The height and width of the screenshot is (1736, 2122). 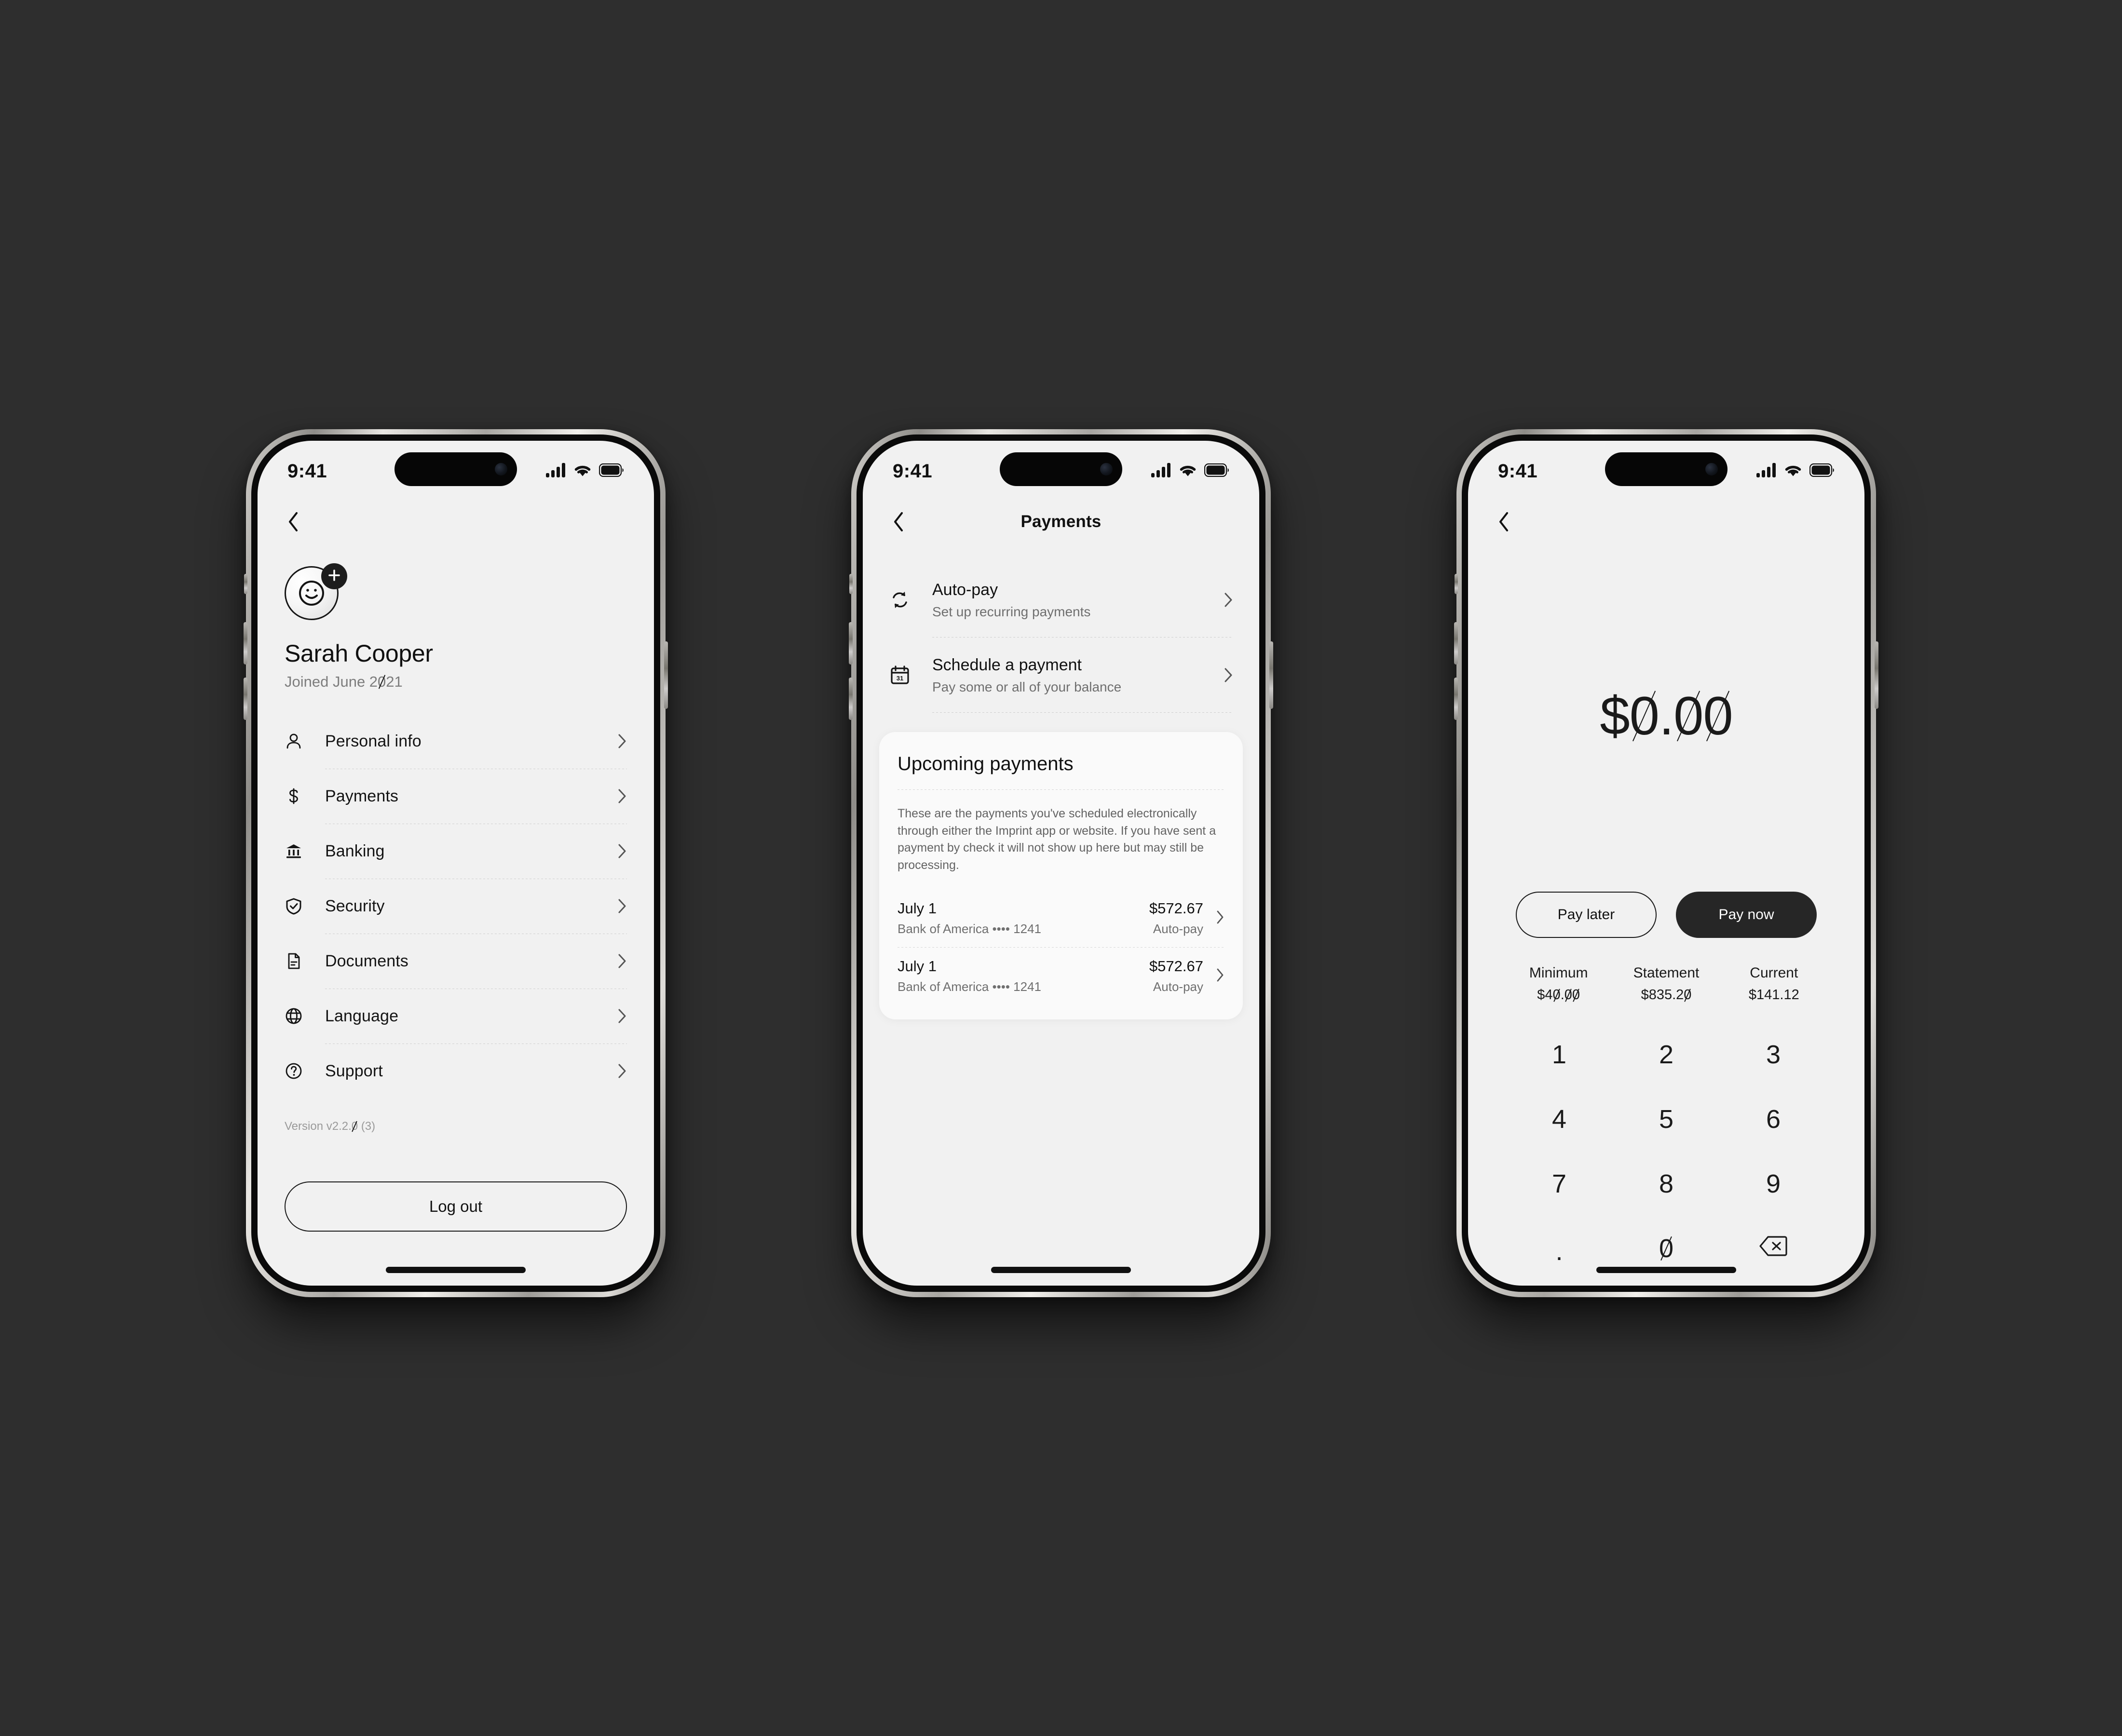 I want to click on sidebar-item-banking: Banking, so click(x=456, y=851).